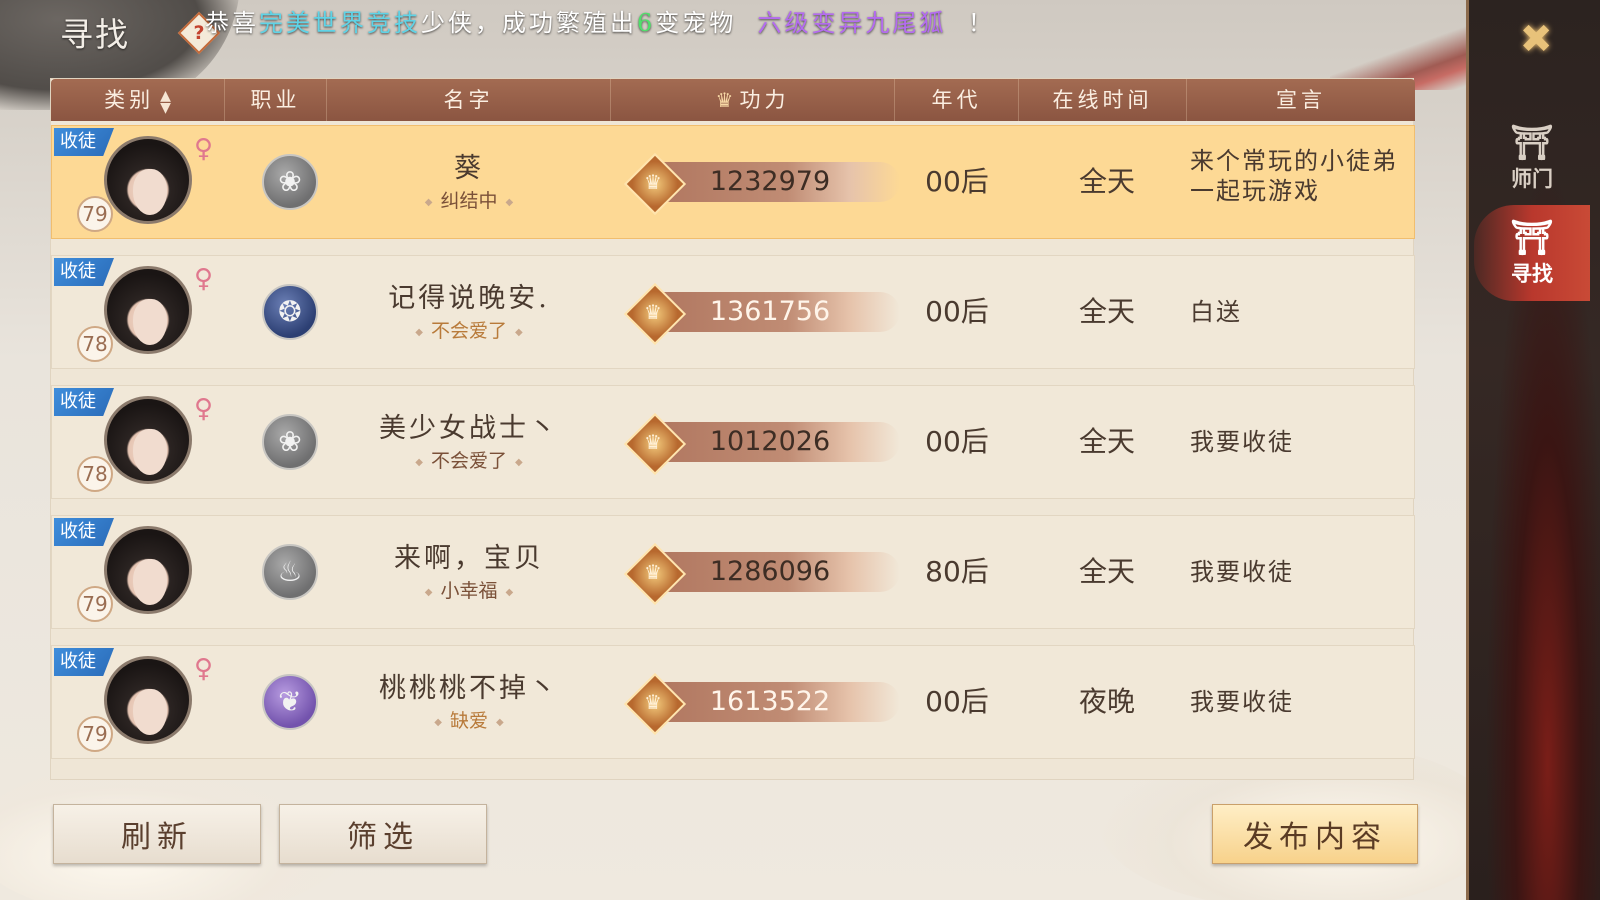  Describe the element at coordinates (469, 168) in the screenshot. I see `player-name: 葵` at that location.